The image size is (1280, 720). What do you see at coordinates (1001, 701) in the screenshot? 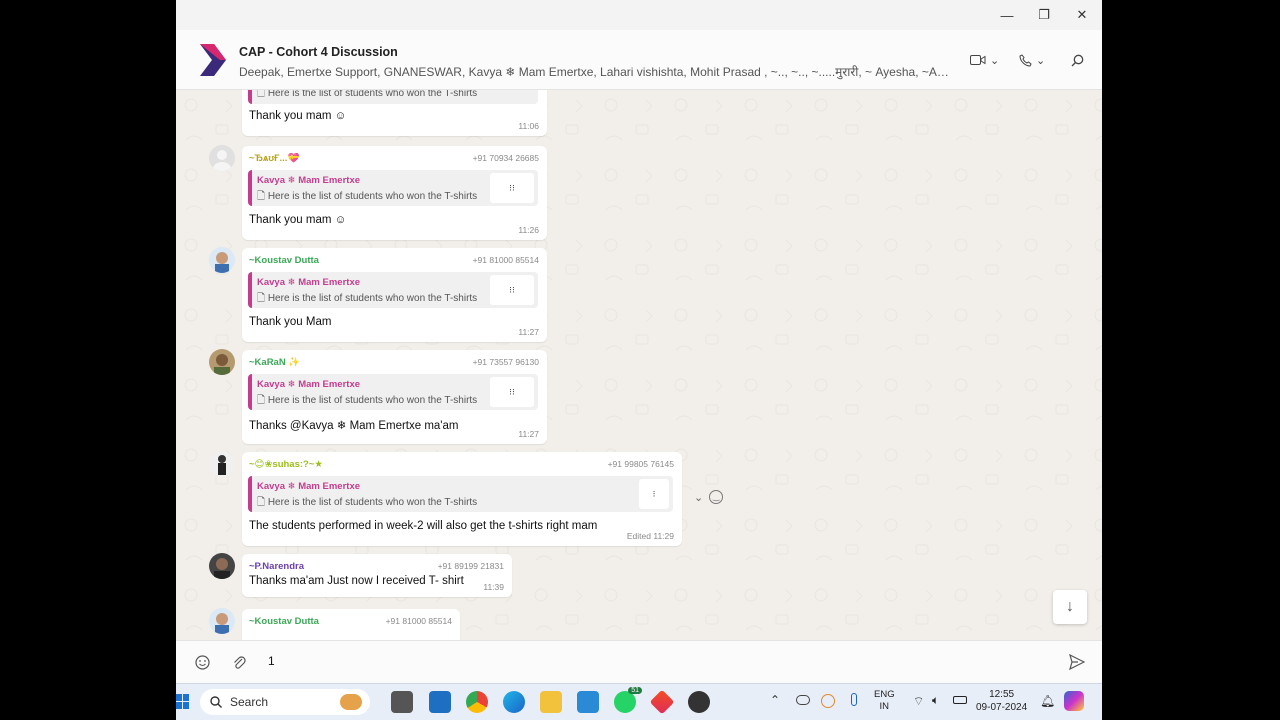
I see `clock: 12:55 09-07-2024` at bounding box center [1001, 701].